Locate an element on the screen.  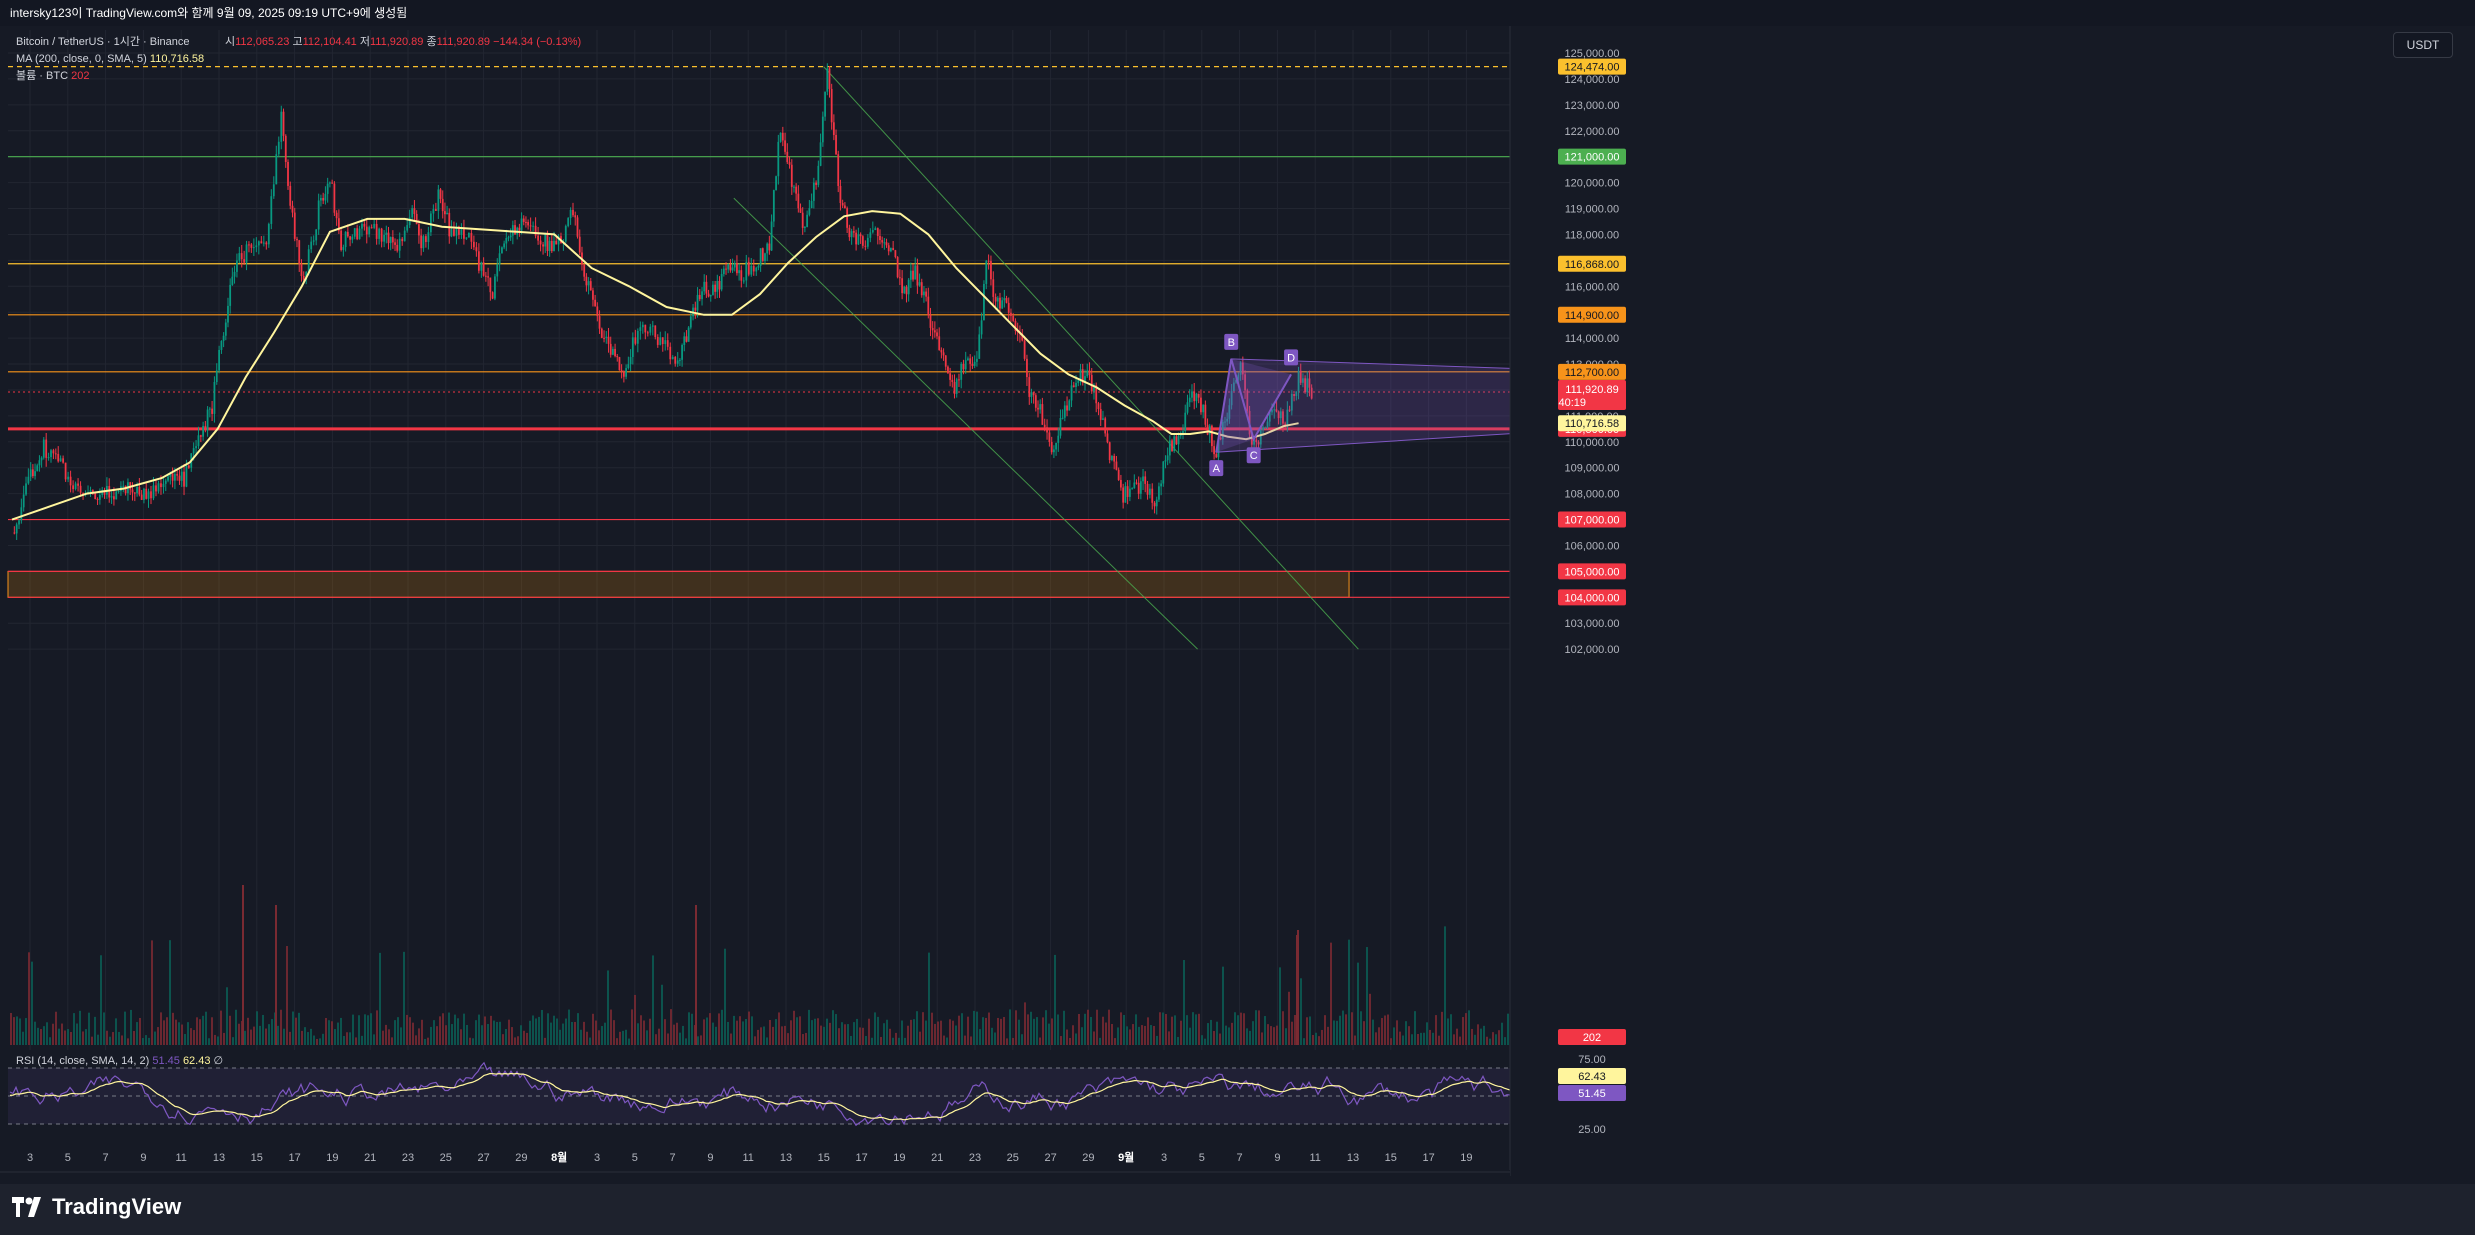
level-axis-tag: 116,868.00 is located at coordinates (1592, 265).